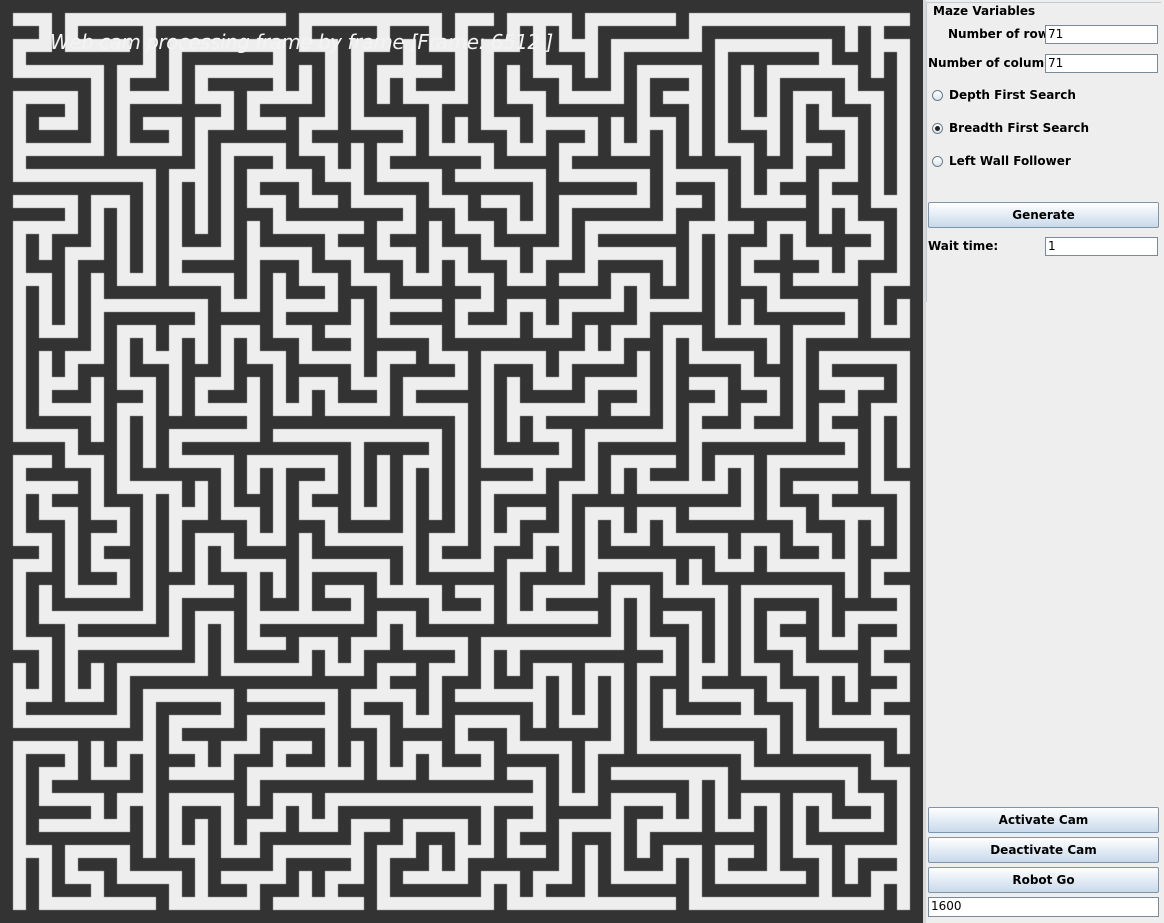 This screenshot has width=1164, height=923. I want to click on wait-time-input: 1, so click(1101, 246).